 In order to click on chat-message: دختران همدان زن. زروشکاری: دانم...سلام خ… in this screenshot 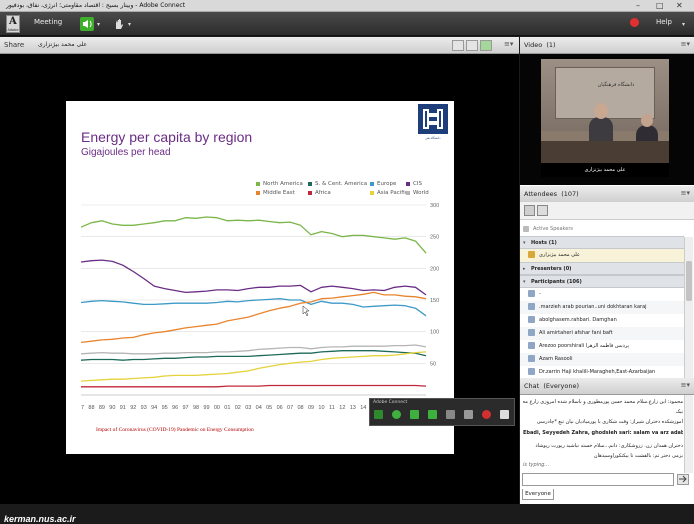, I will do `click(609, 446)`.